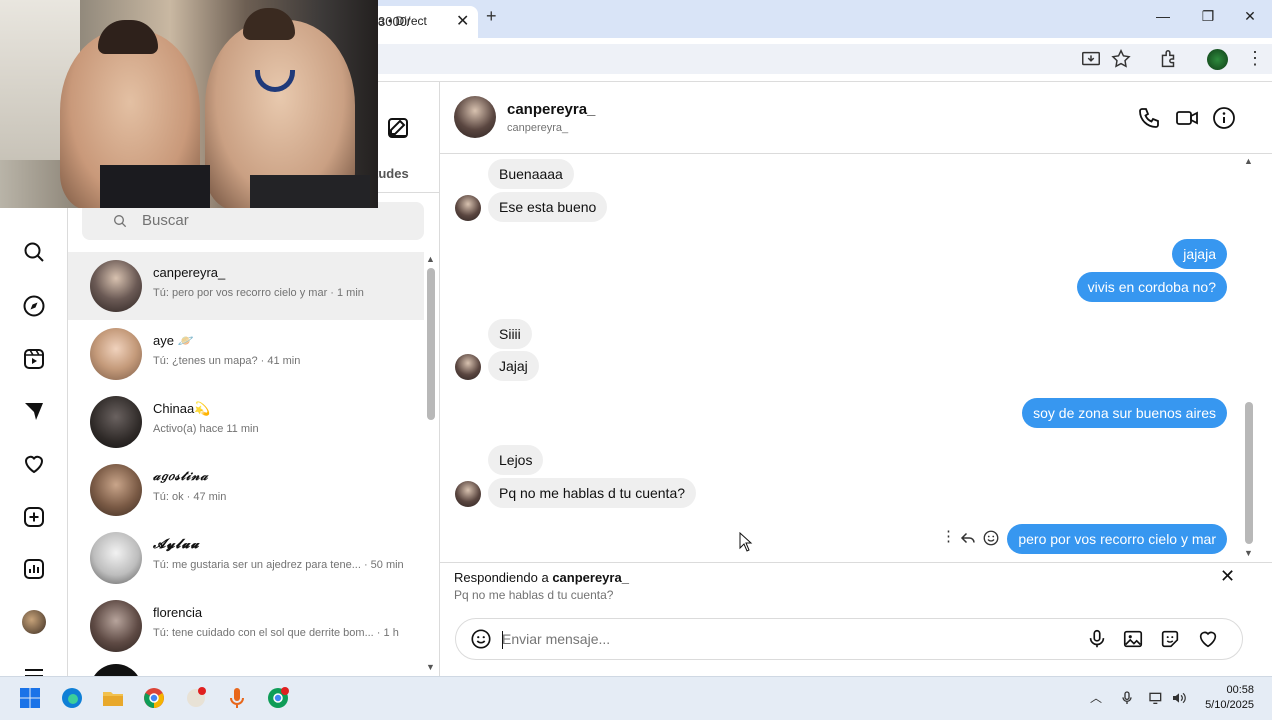  I want to click on image-upload-icon, so click(1133, 639).